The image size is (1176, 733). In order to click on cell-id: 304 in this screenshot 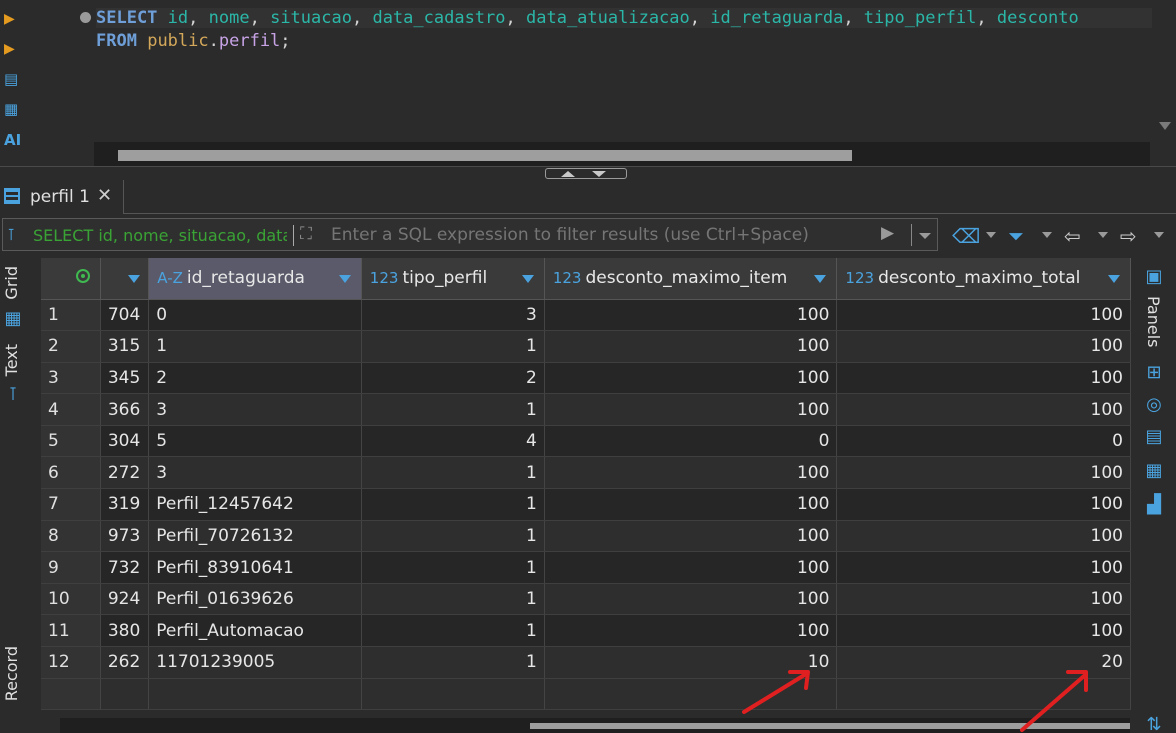, I will do `click(125, 441)`.